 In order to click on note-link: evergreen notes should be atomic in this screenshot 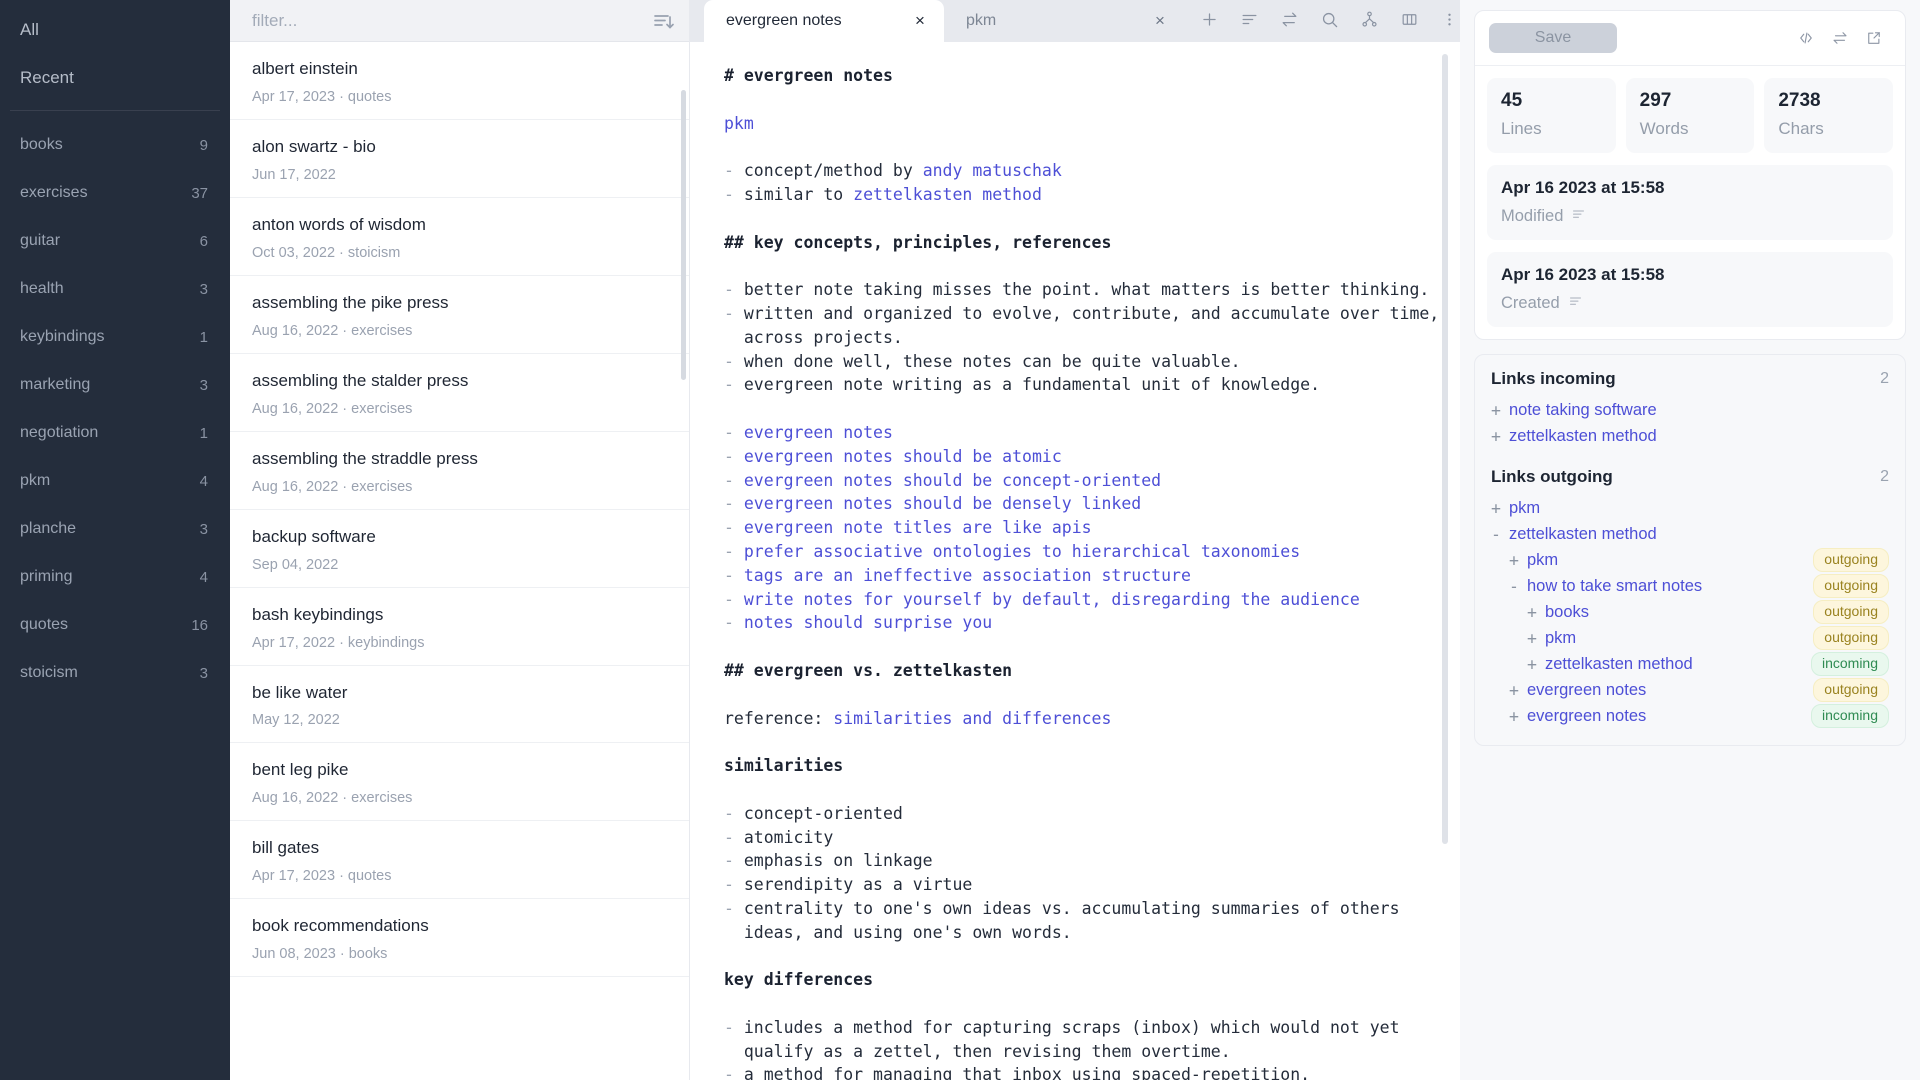, I will do `click(903, 456)`.